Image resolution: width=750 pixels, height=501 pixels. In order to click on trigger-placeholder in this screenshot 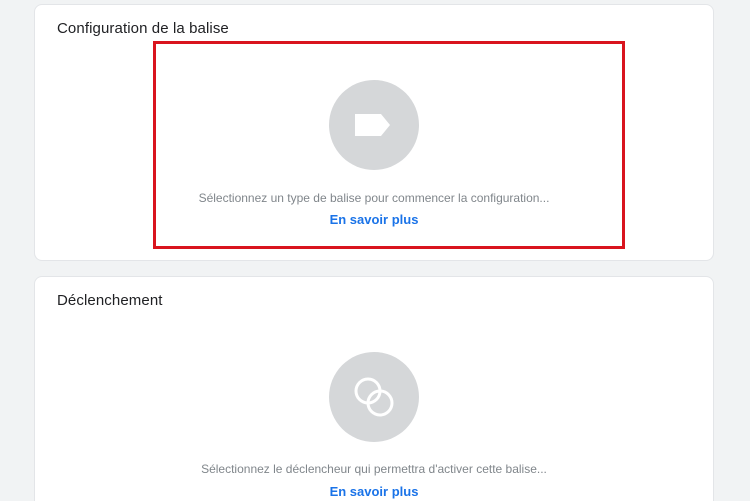, I will do `click(374, 397)`.